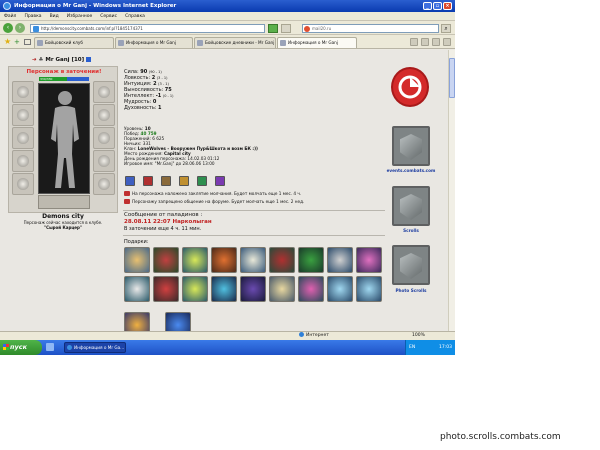 The width and height of the screenshot is (600, 450). Describe the element at coordinates (430, 347) in the screenshot. I see `system-tray: EN 17:03` at that location.